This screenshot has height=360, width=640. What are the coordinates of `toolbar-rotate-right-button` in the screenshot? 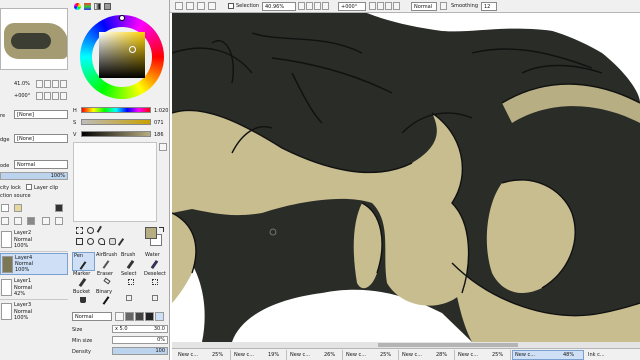 It's located at (380, 6).